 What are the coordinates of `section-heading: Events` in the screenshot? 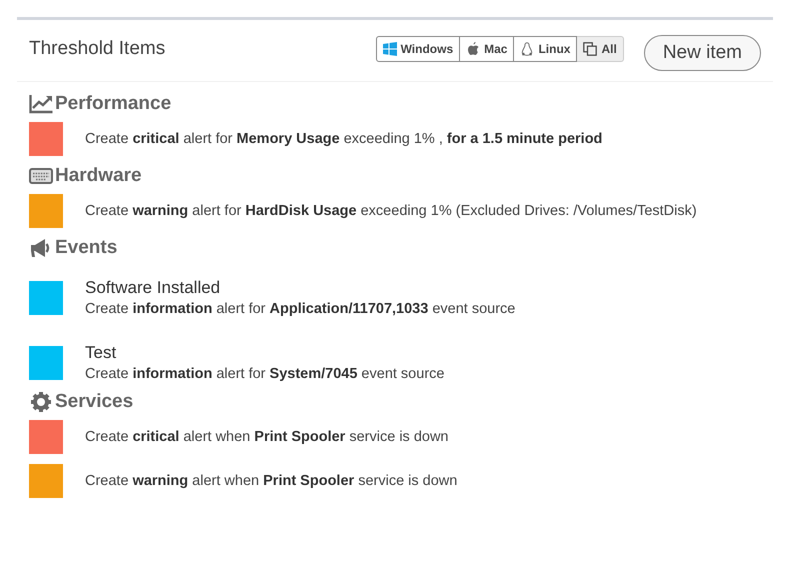 It's located at (86, 248).